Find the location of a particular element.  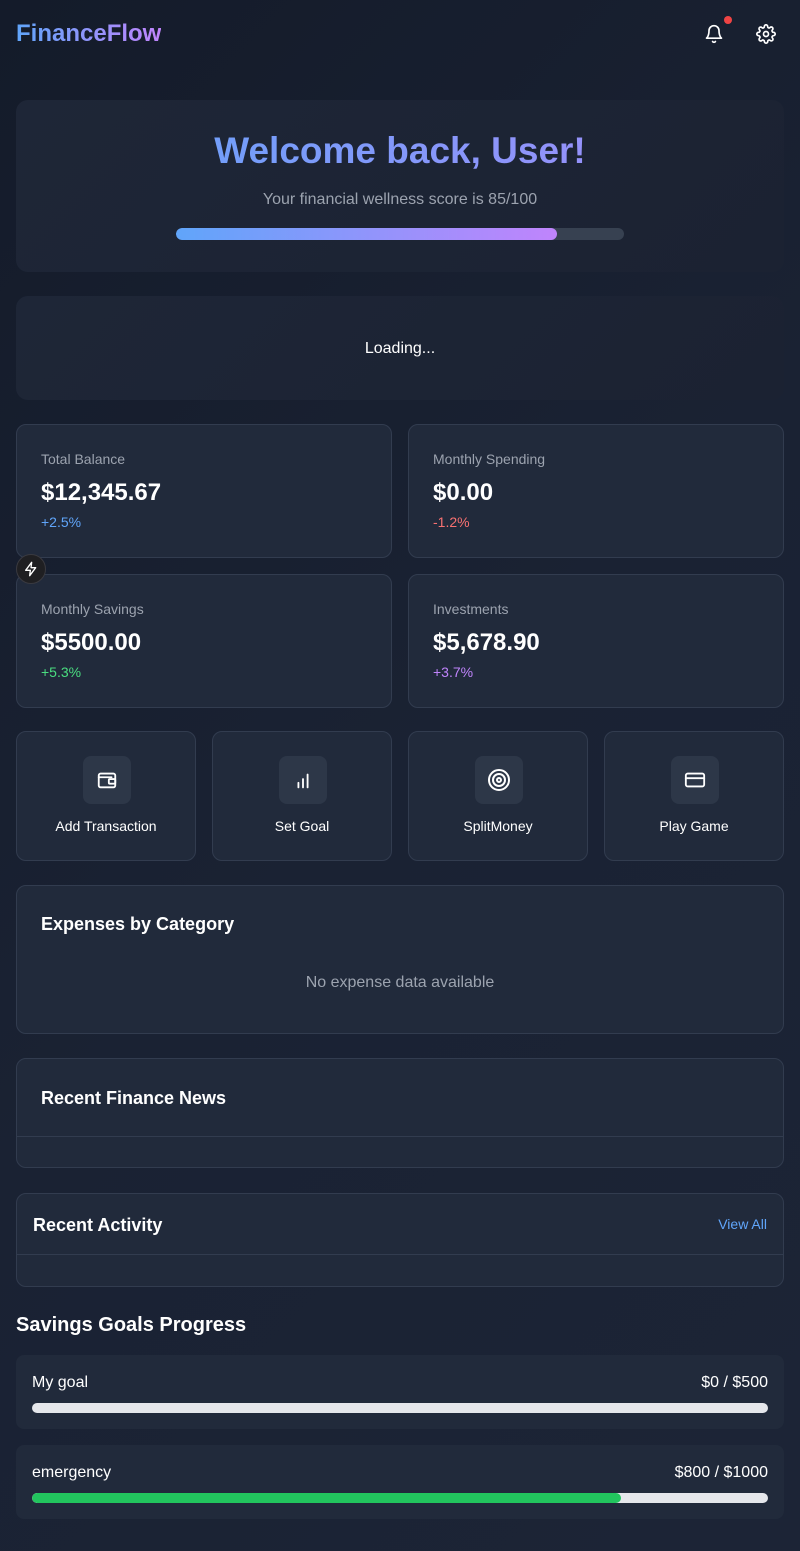

stat-change: +5.3% is located at coordinates (61, 672).